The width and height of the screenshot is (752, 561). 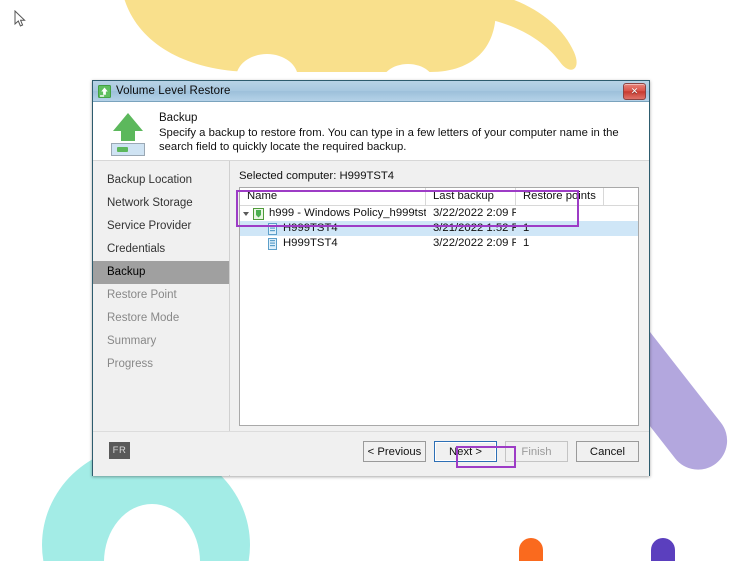 I want to click on row-name-text: h999 - Windows Policy_h999tst4, so click(x=347, y=213).